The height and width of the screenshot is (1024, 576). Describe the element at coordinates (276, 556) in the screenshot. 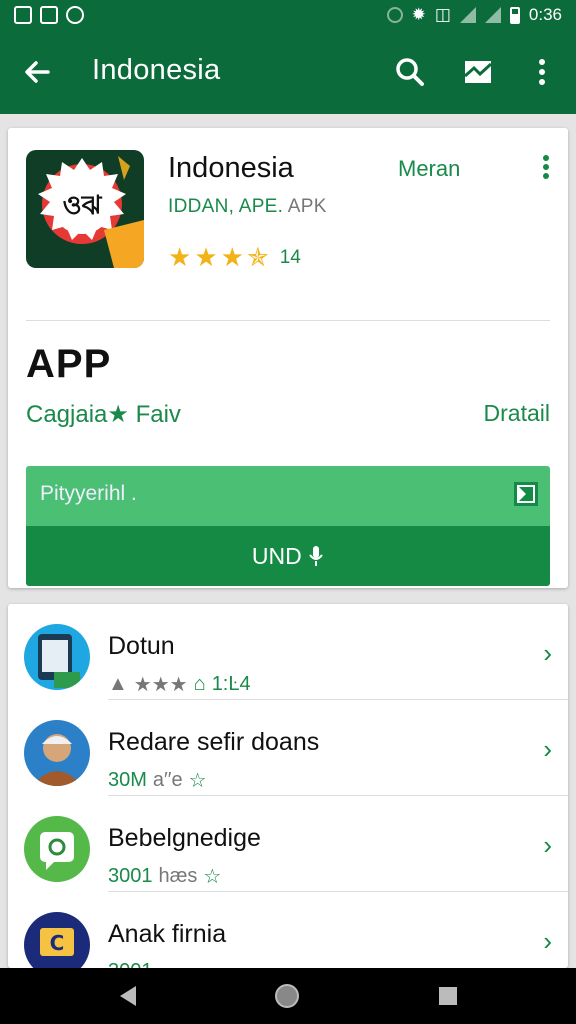

I see `primary-action-label: UND` at that location.